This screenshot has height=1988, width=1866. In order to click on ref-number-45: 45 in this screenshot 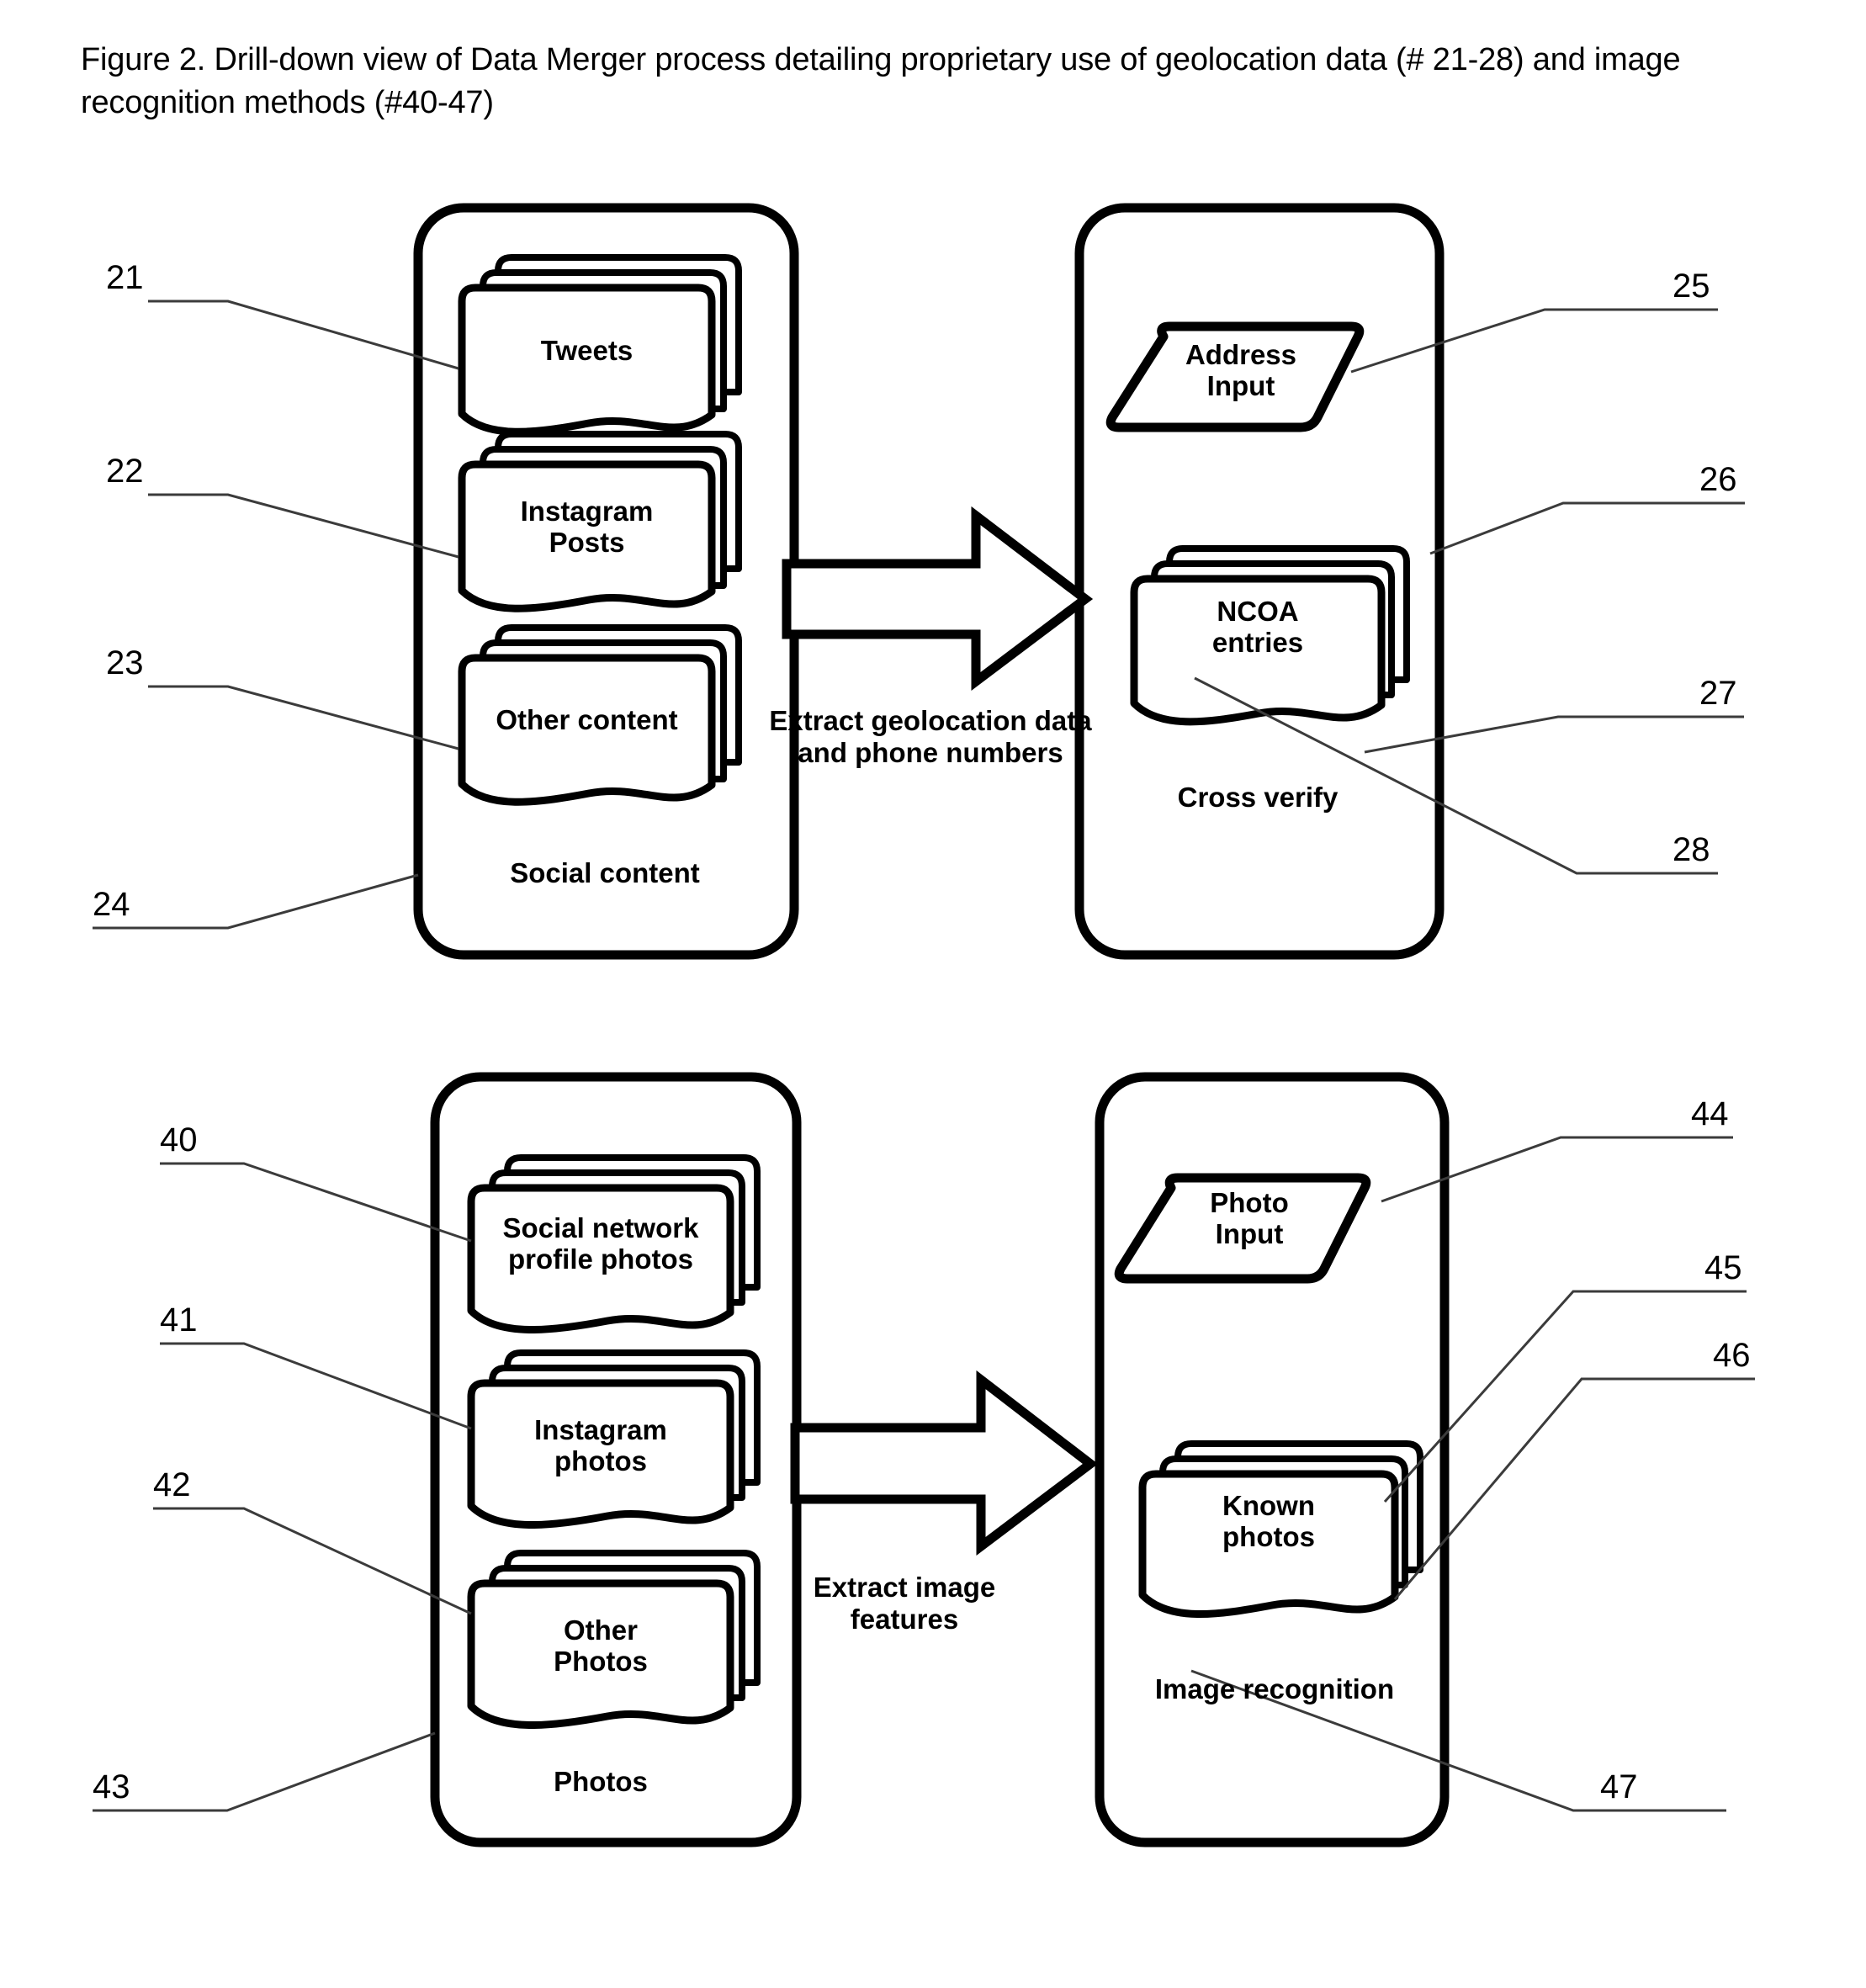, I will do `click(1723, 1267)`.